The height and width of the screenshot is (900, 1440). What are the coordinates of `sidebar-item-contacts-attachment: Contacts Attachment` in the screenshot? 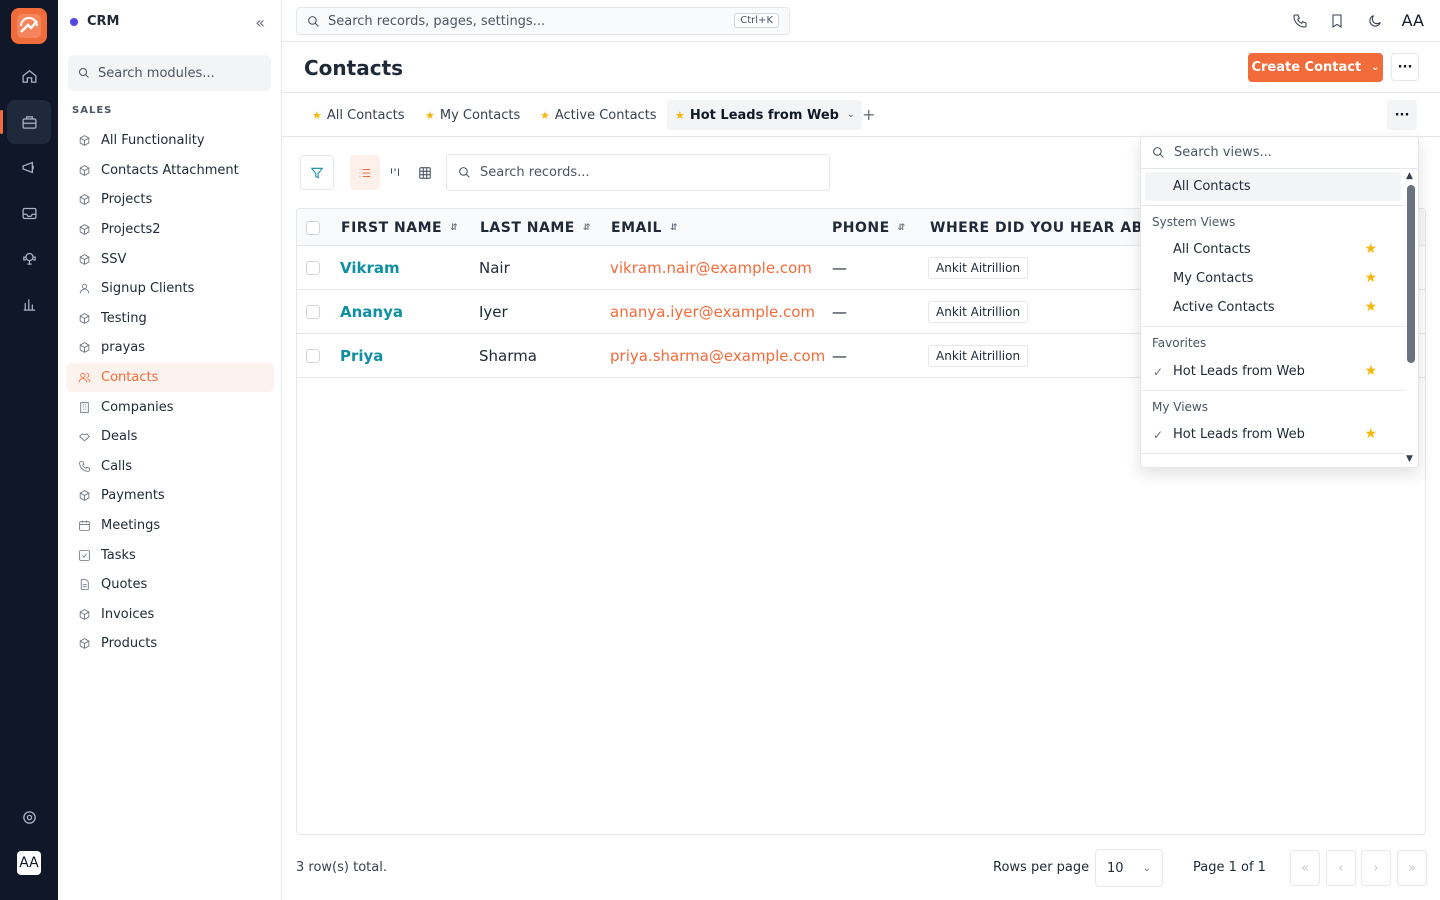 It's located at (170, 171).